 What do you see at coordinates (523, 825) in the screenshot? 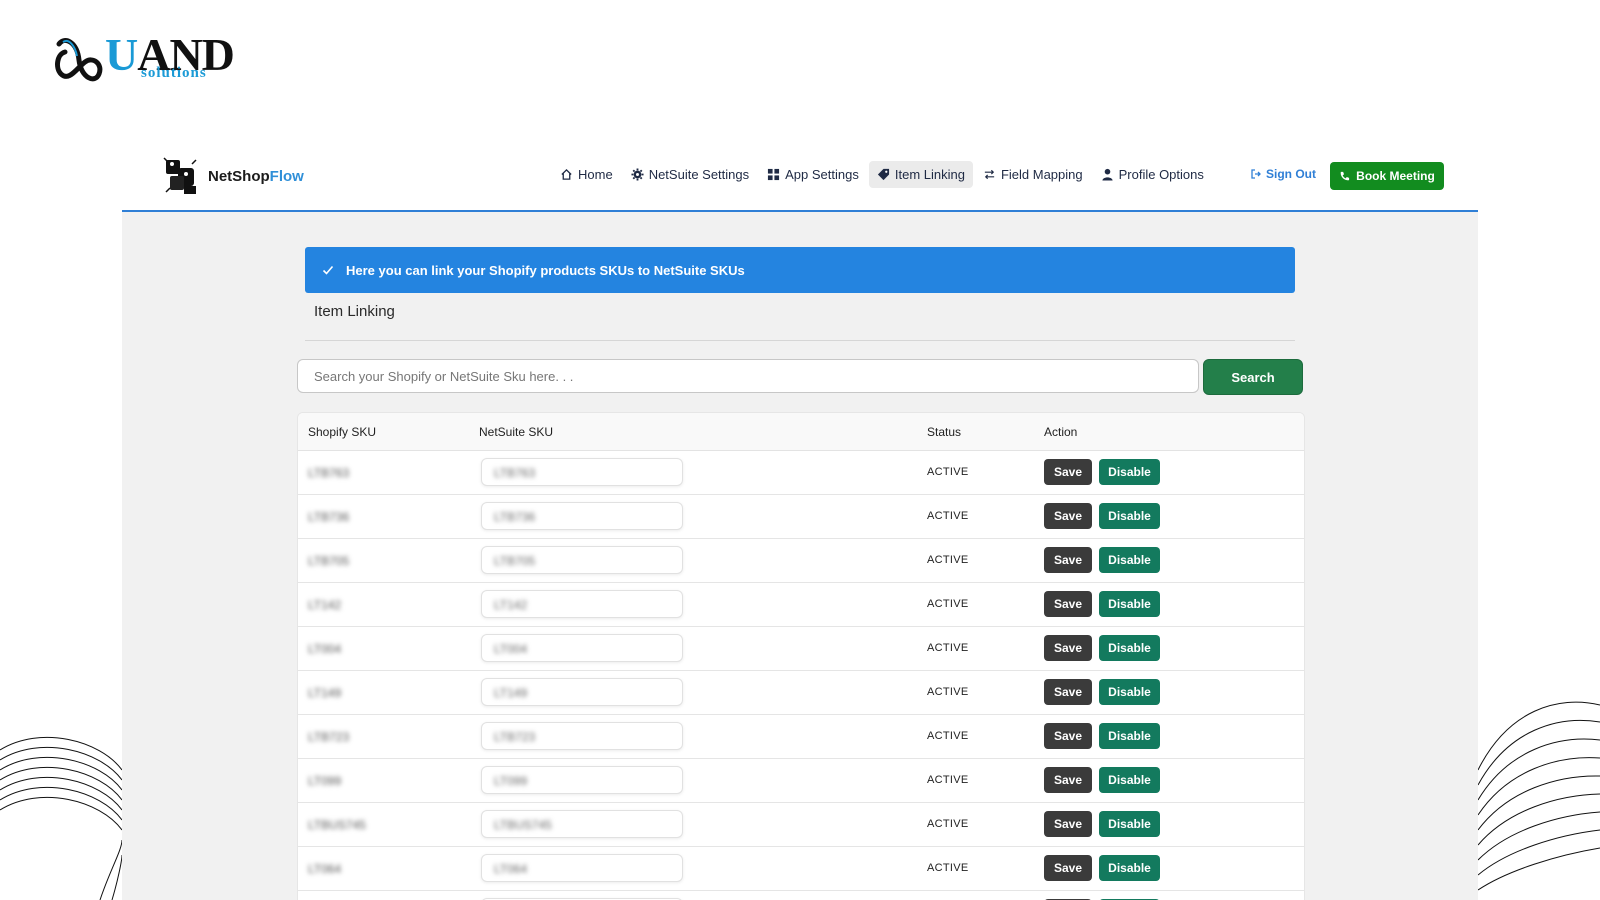
I see `netsuite-sku-value: LTBUS745` at bounding box center [523, 825].